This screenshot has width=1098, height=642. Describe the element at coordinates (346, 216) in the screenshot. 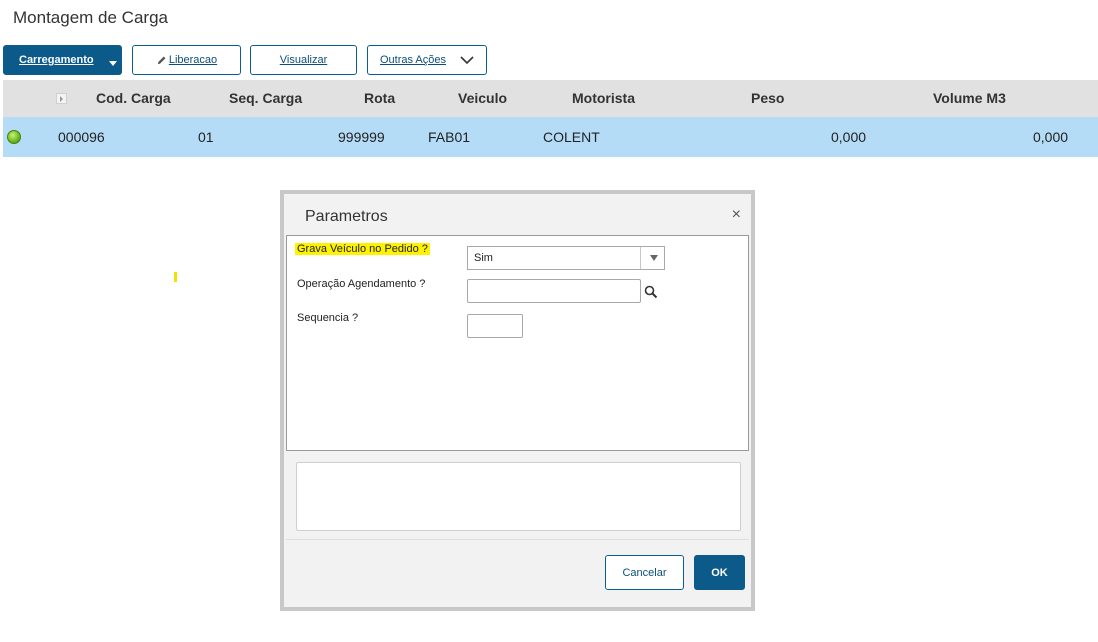

I see `dialog-title: Parametros` at that location.